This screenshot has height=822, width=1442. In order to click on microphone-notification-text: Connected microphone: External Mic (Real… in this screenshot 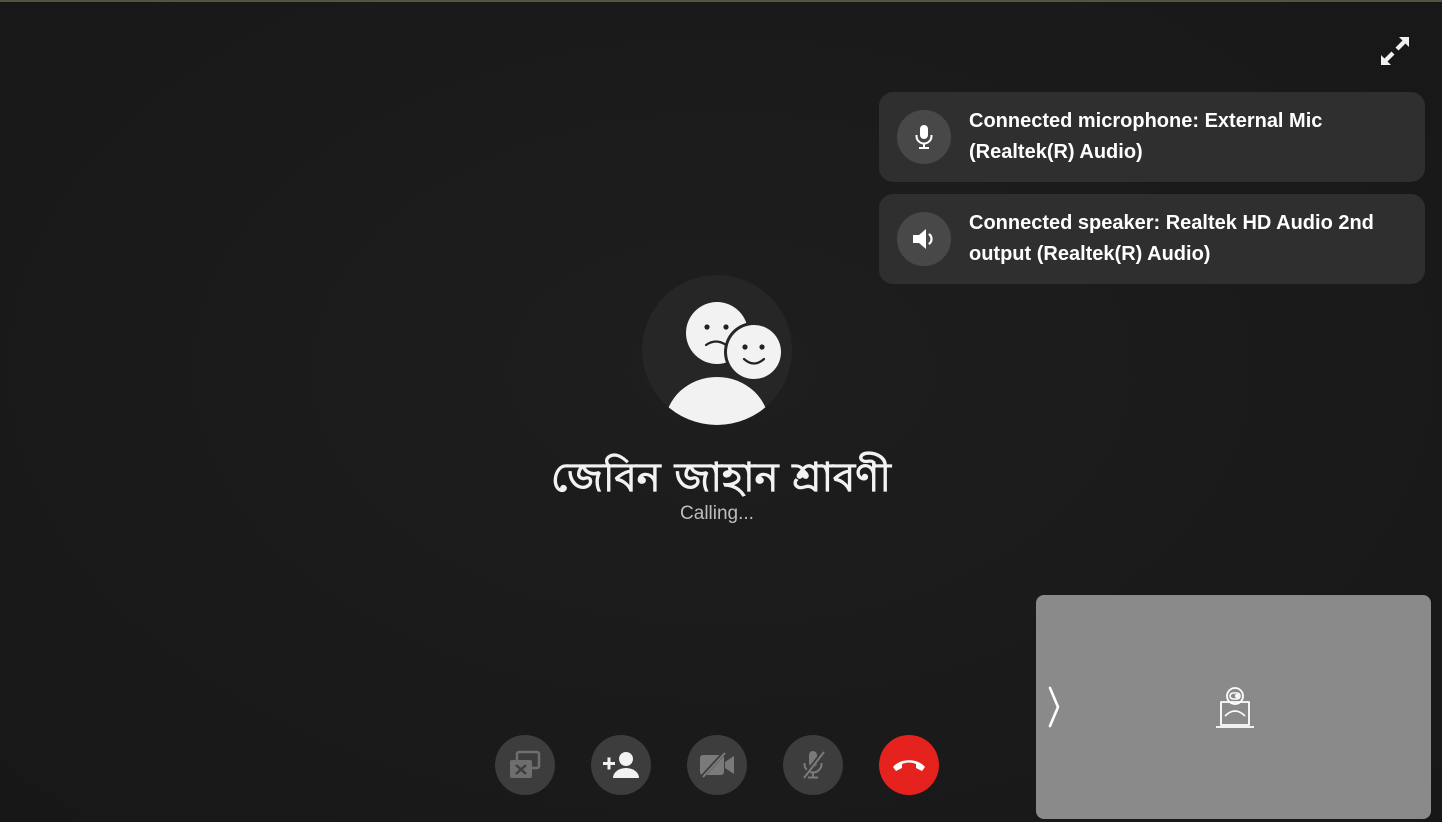, I will do `click(1146, 136)`.